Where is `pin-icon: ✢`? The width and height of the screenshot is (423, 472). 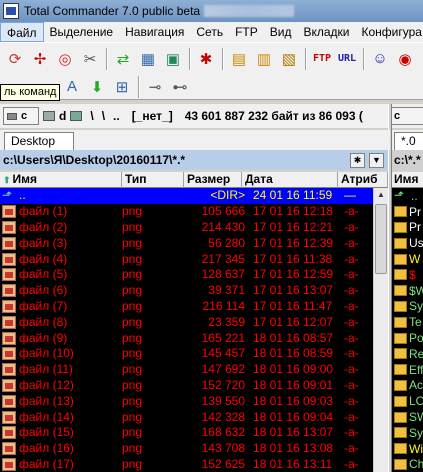 pin-icon: ✢ is located at coordinates (40, 59).